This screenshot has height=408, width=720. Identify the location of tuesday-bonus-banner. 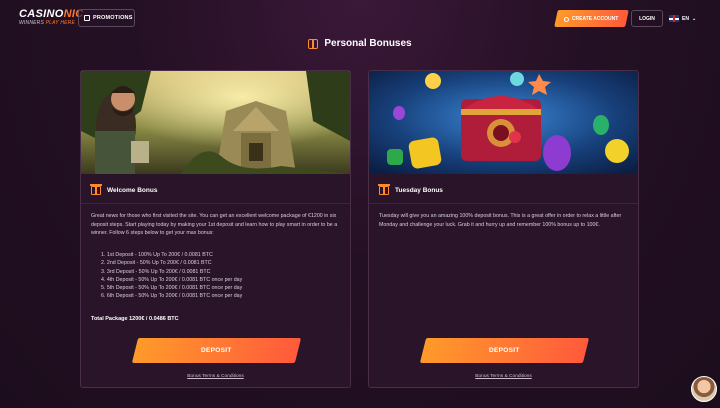
(503, 122).